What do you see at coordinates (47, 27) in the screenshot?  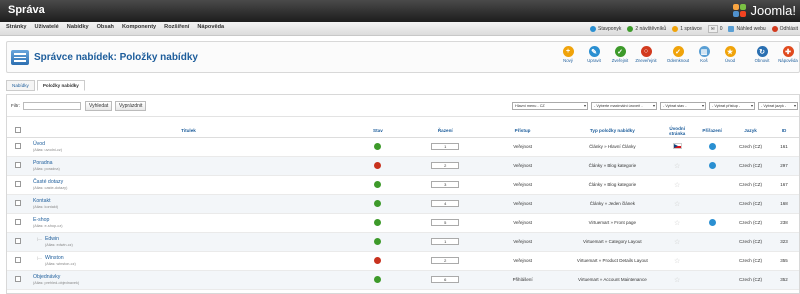 I see `menu-item: Uživatelé` at bounding box center [47, 27].